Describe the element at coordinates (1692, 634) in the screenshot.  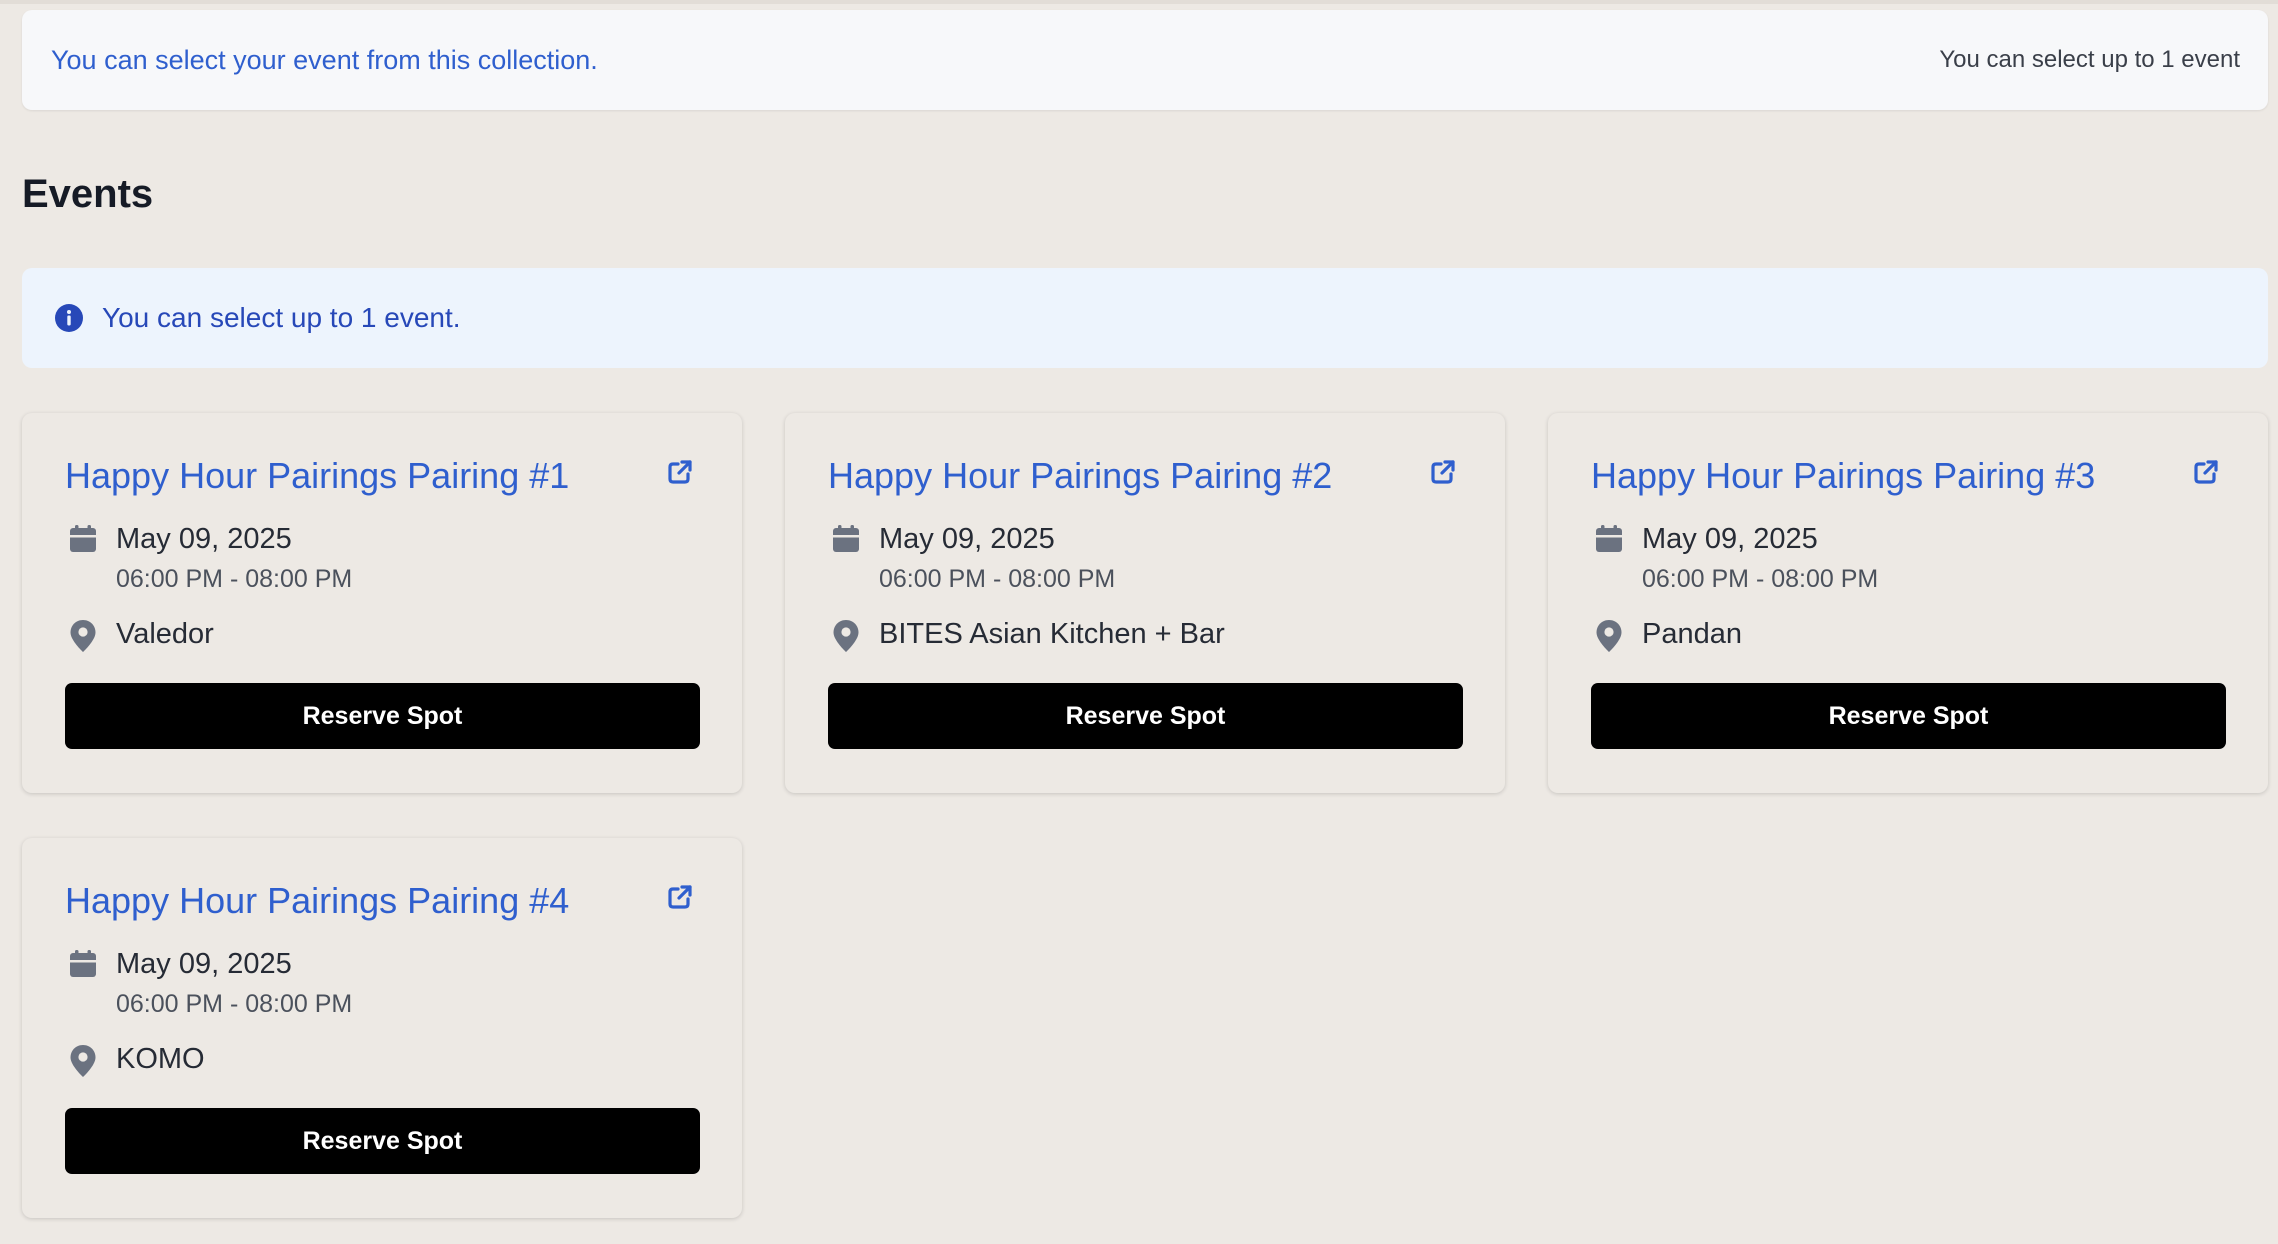
I see `event-venue: Pandan` at that location.